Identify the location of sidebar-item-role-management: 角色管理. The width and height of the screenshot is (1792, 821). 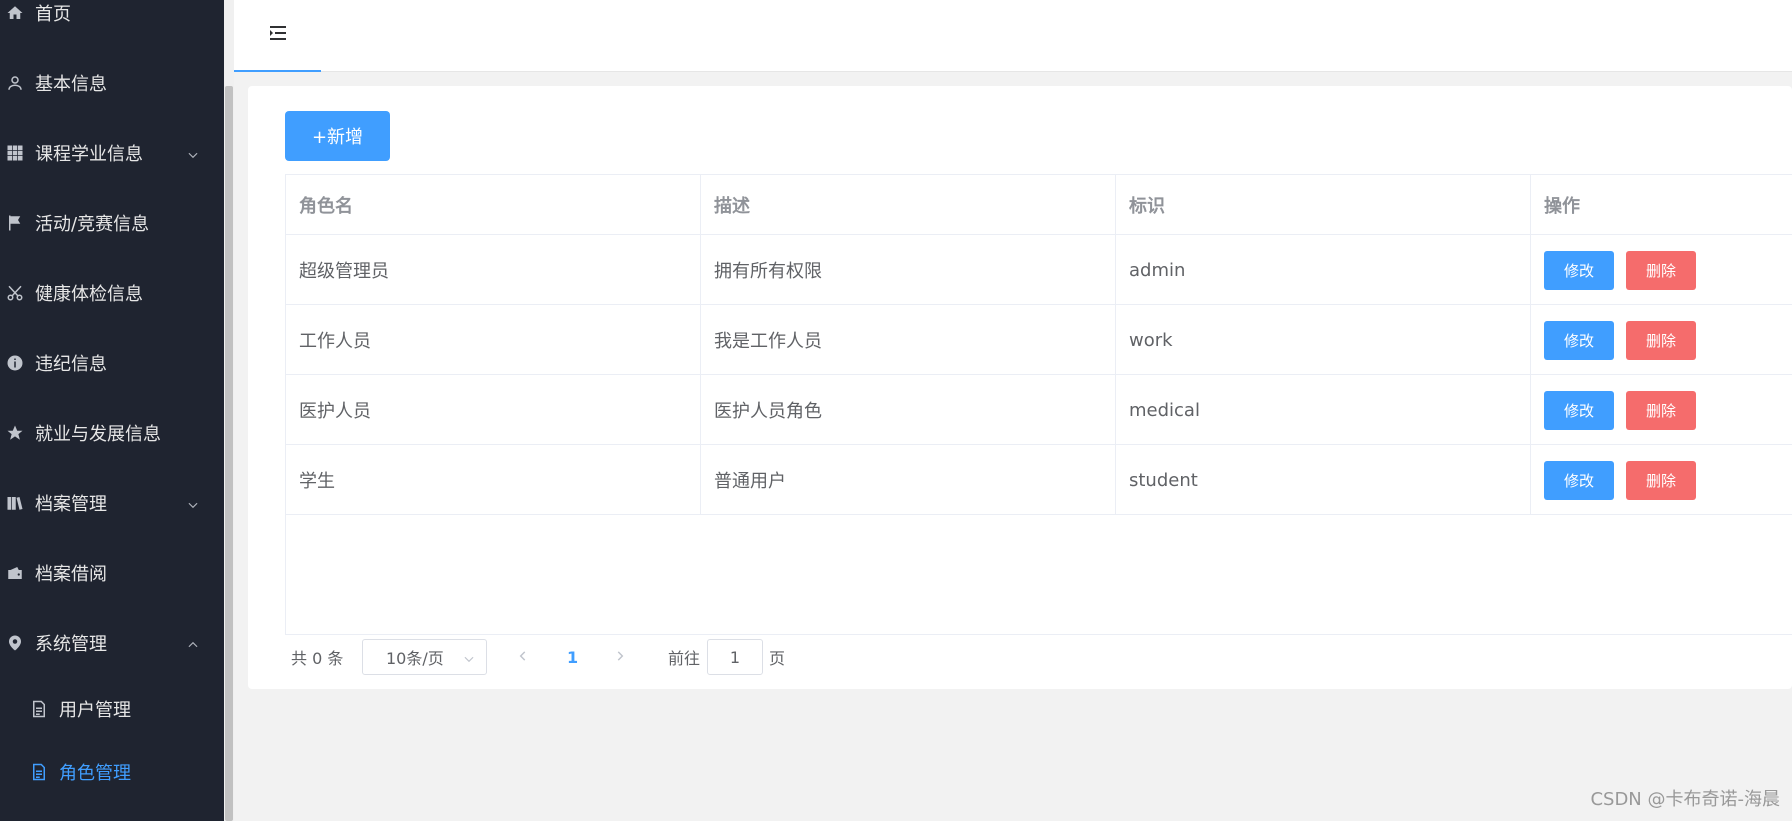
(112, 772).